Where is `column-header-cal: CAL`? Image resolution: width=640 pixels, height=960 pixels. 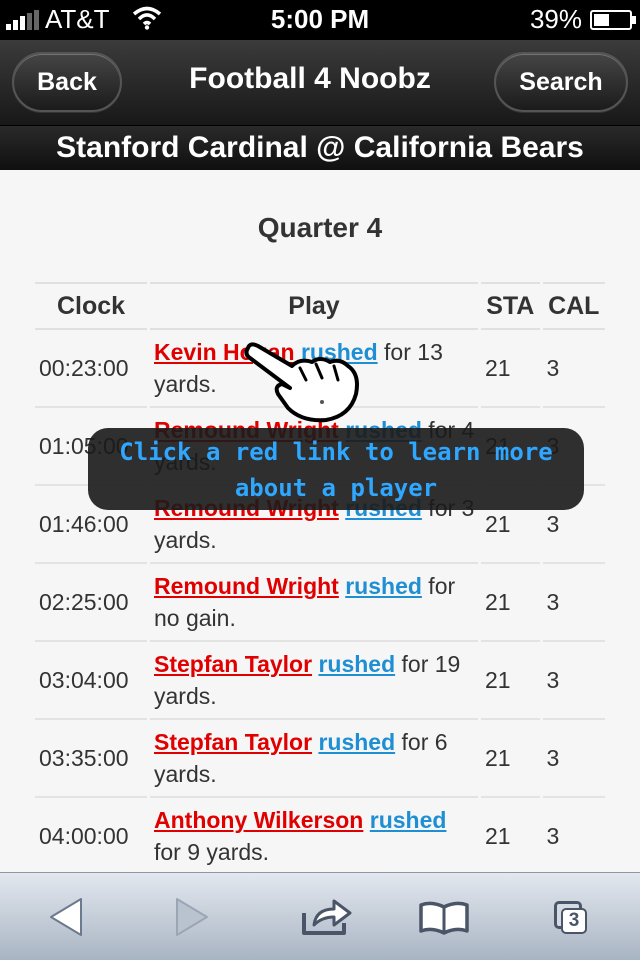 column-header-cal: CAL is located at coordinates (573, 306).